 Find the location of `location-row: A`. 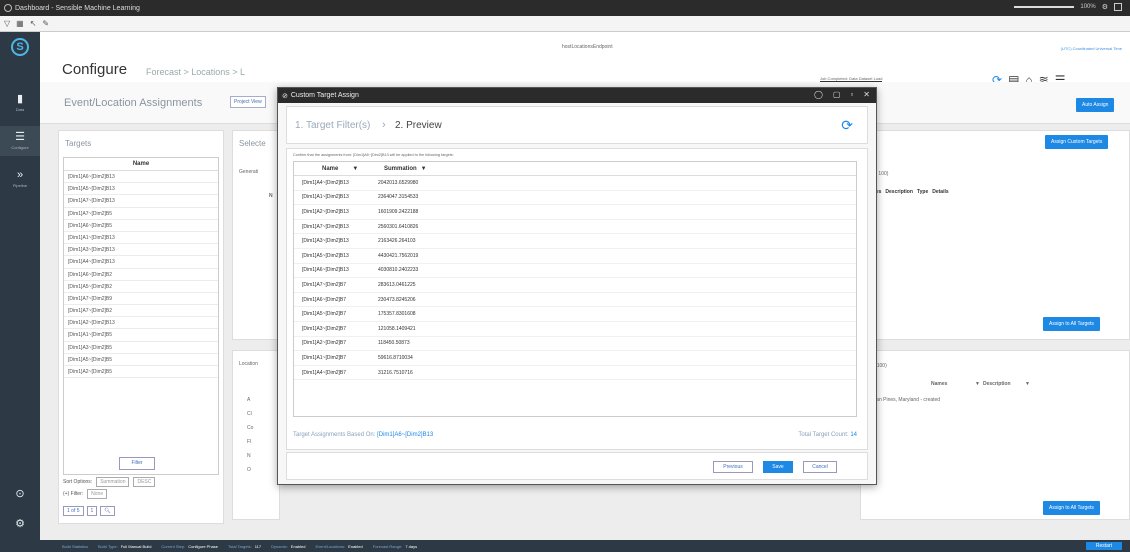

location-row: A is located at coordinates (248, 400).